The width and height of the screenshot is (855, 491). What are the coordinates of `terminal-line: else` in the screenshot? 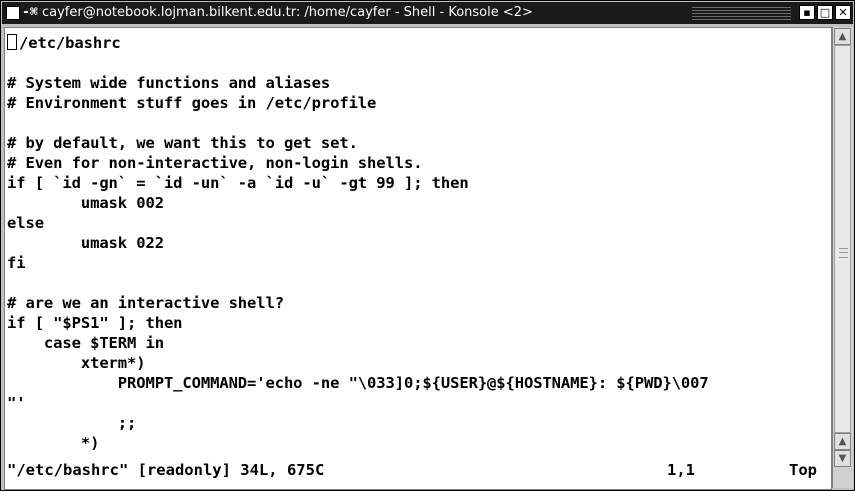 It's located at (25, 223).